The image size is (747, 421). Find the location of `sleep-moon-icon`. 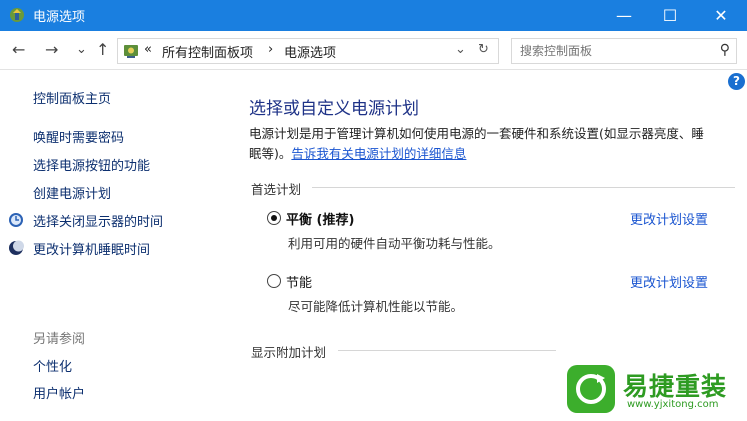

sleep-moon-icon is located at coordinates (16, 247).